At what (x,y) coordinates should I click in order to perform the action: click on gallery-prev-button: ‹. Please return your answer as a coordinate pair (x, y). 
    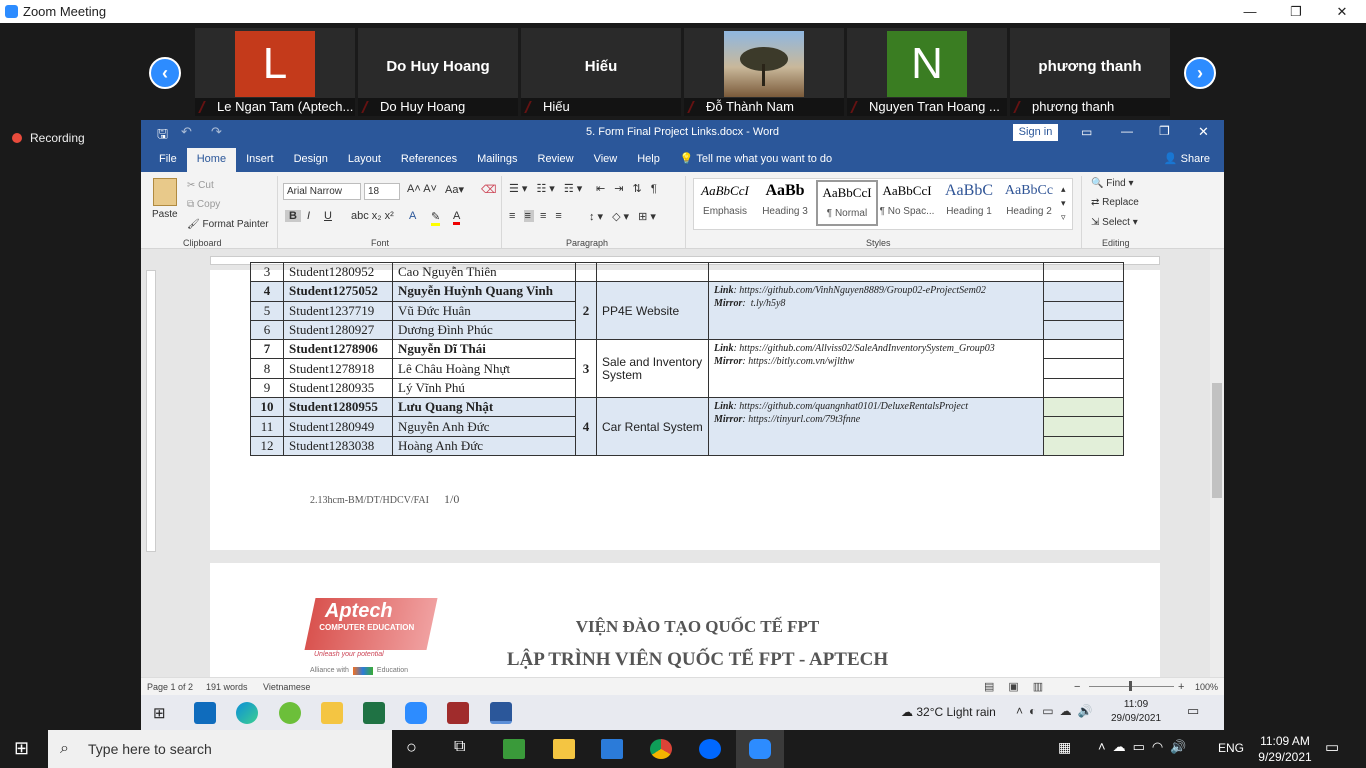
    Looking at the image, I should click on (165, 73).